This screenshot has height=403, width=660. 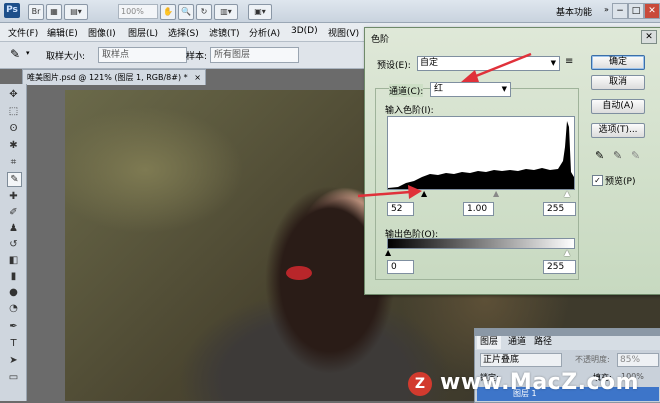 I want to click on sample-size-label: 取样大小:, so click(x=66, y=57).